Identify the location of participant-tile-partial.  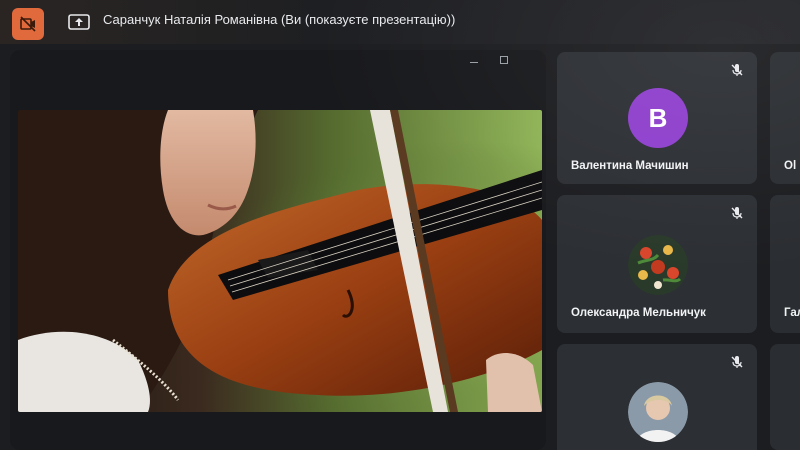
(785, 397).